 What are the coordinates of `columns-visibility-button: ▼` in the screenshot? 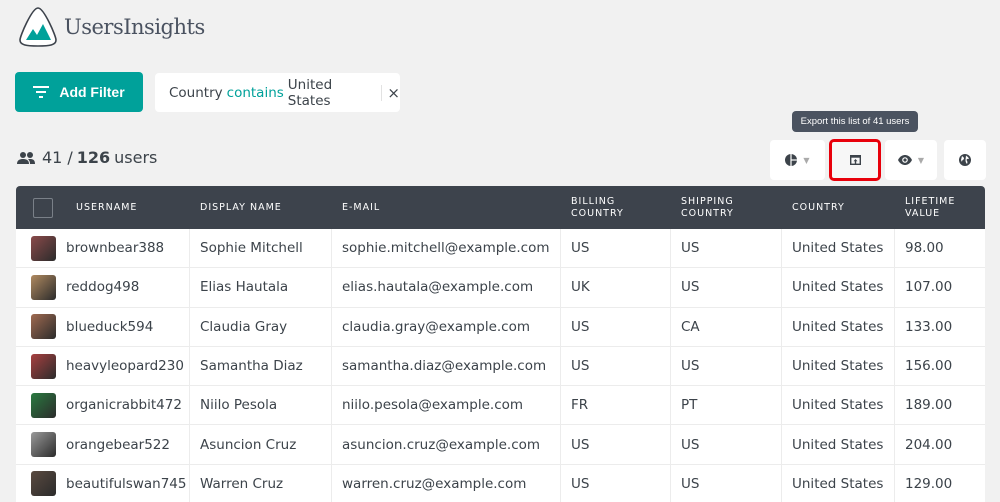 It's located at (911, 160).